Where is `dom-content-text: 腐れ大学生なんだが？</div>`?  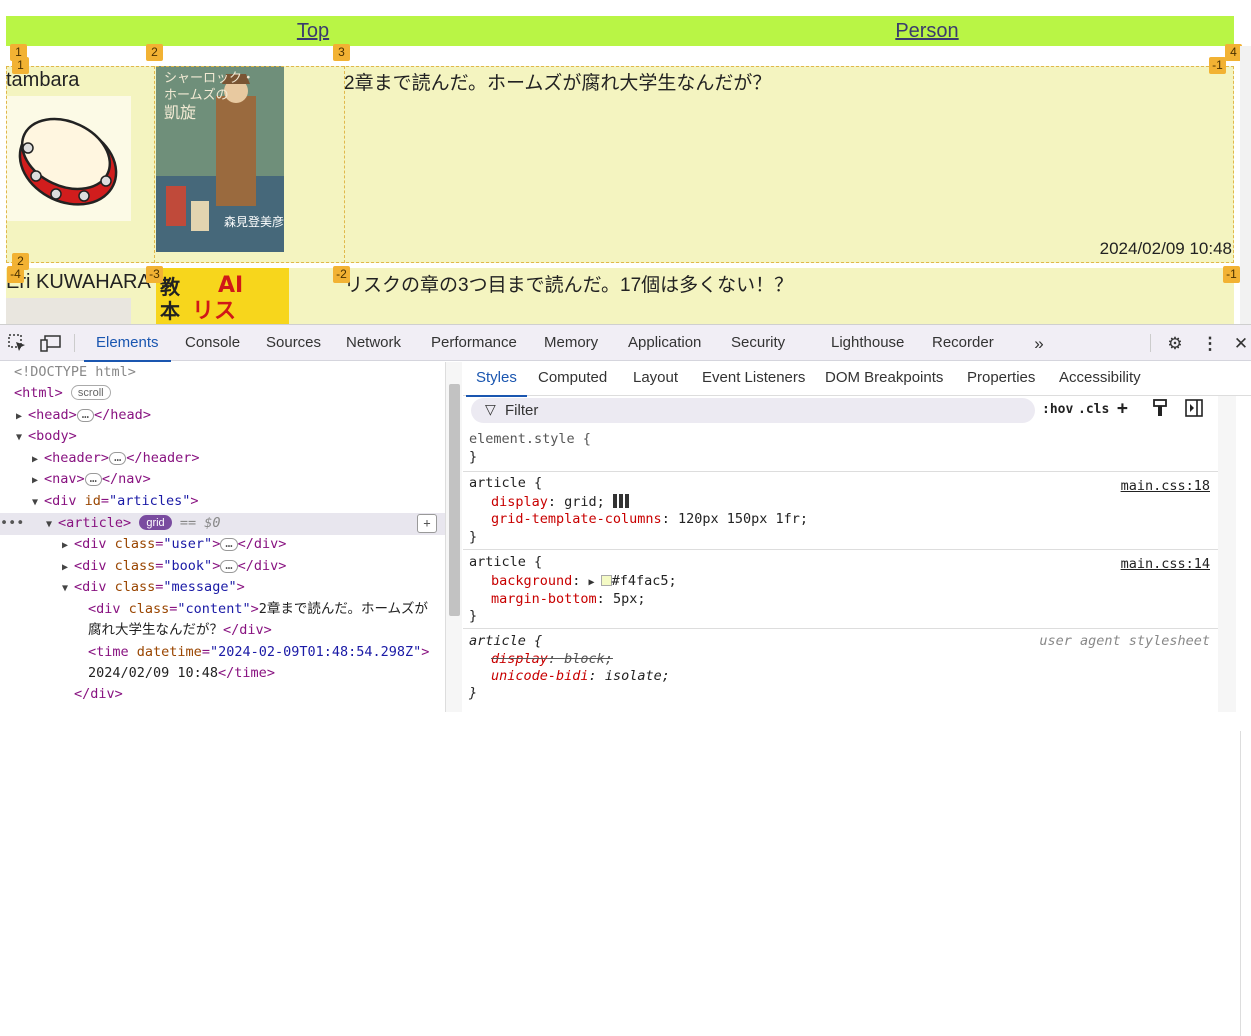 dom-content-text: 腐れ大学生なんだが？</div> is located at coordinates (180, 630).